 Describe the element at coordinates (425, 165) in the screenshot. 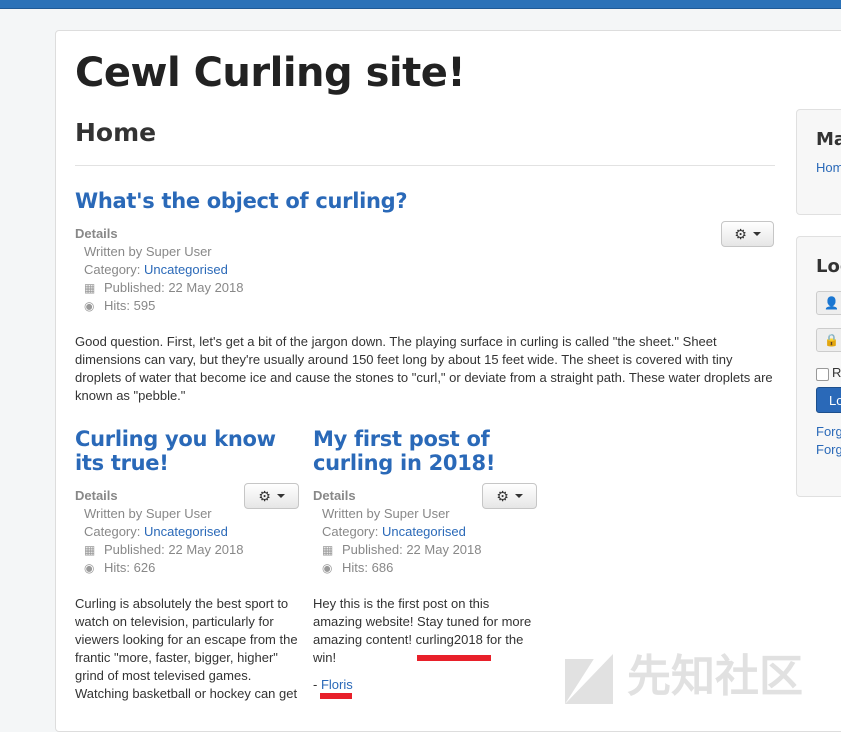

I see `heading-divider` at that location.